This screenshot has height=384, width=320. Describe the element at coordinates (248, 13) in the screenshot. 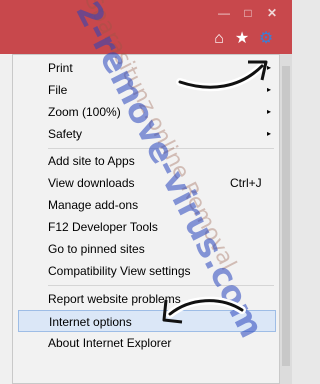

I see `maximize-button: □` at that location.